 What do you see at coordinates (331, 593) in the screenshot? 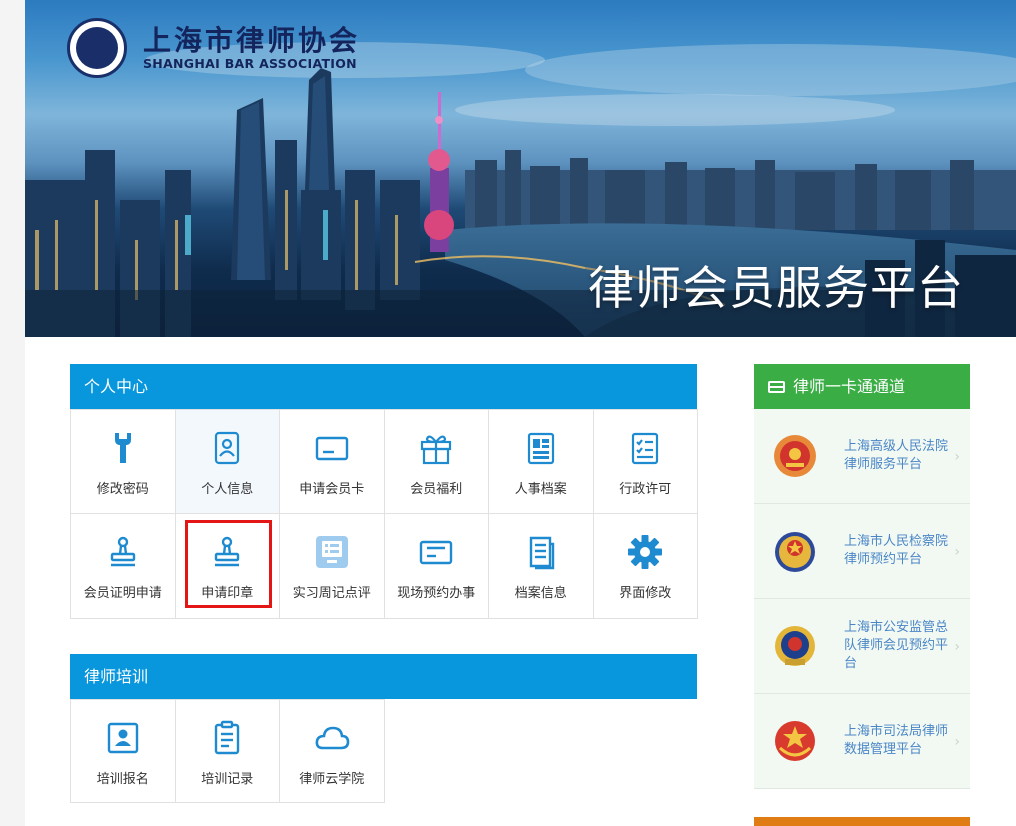
I see `tile-label: 实习周记点评` at bounding box center [331, 593].